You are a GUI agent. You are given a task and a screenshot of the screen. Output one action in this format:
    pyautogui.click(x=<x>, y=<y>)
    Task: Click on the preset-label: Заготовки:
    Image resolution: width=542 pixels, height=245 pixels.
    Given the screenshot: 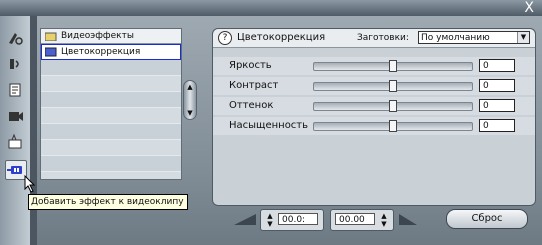 What is the action you would take?
    pyautogui.click(x=383, y=38)
    